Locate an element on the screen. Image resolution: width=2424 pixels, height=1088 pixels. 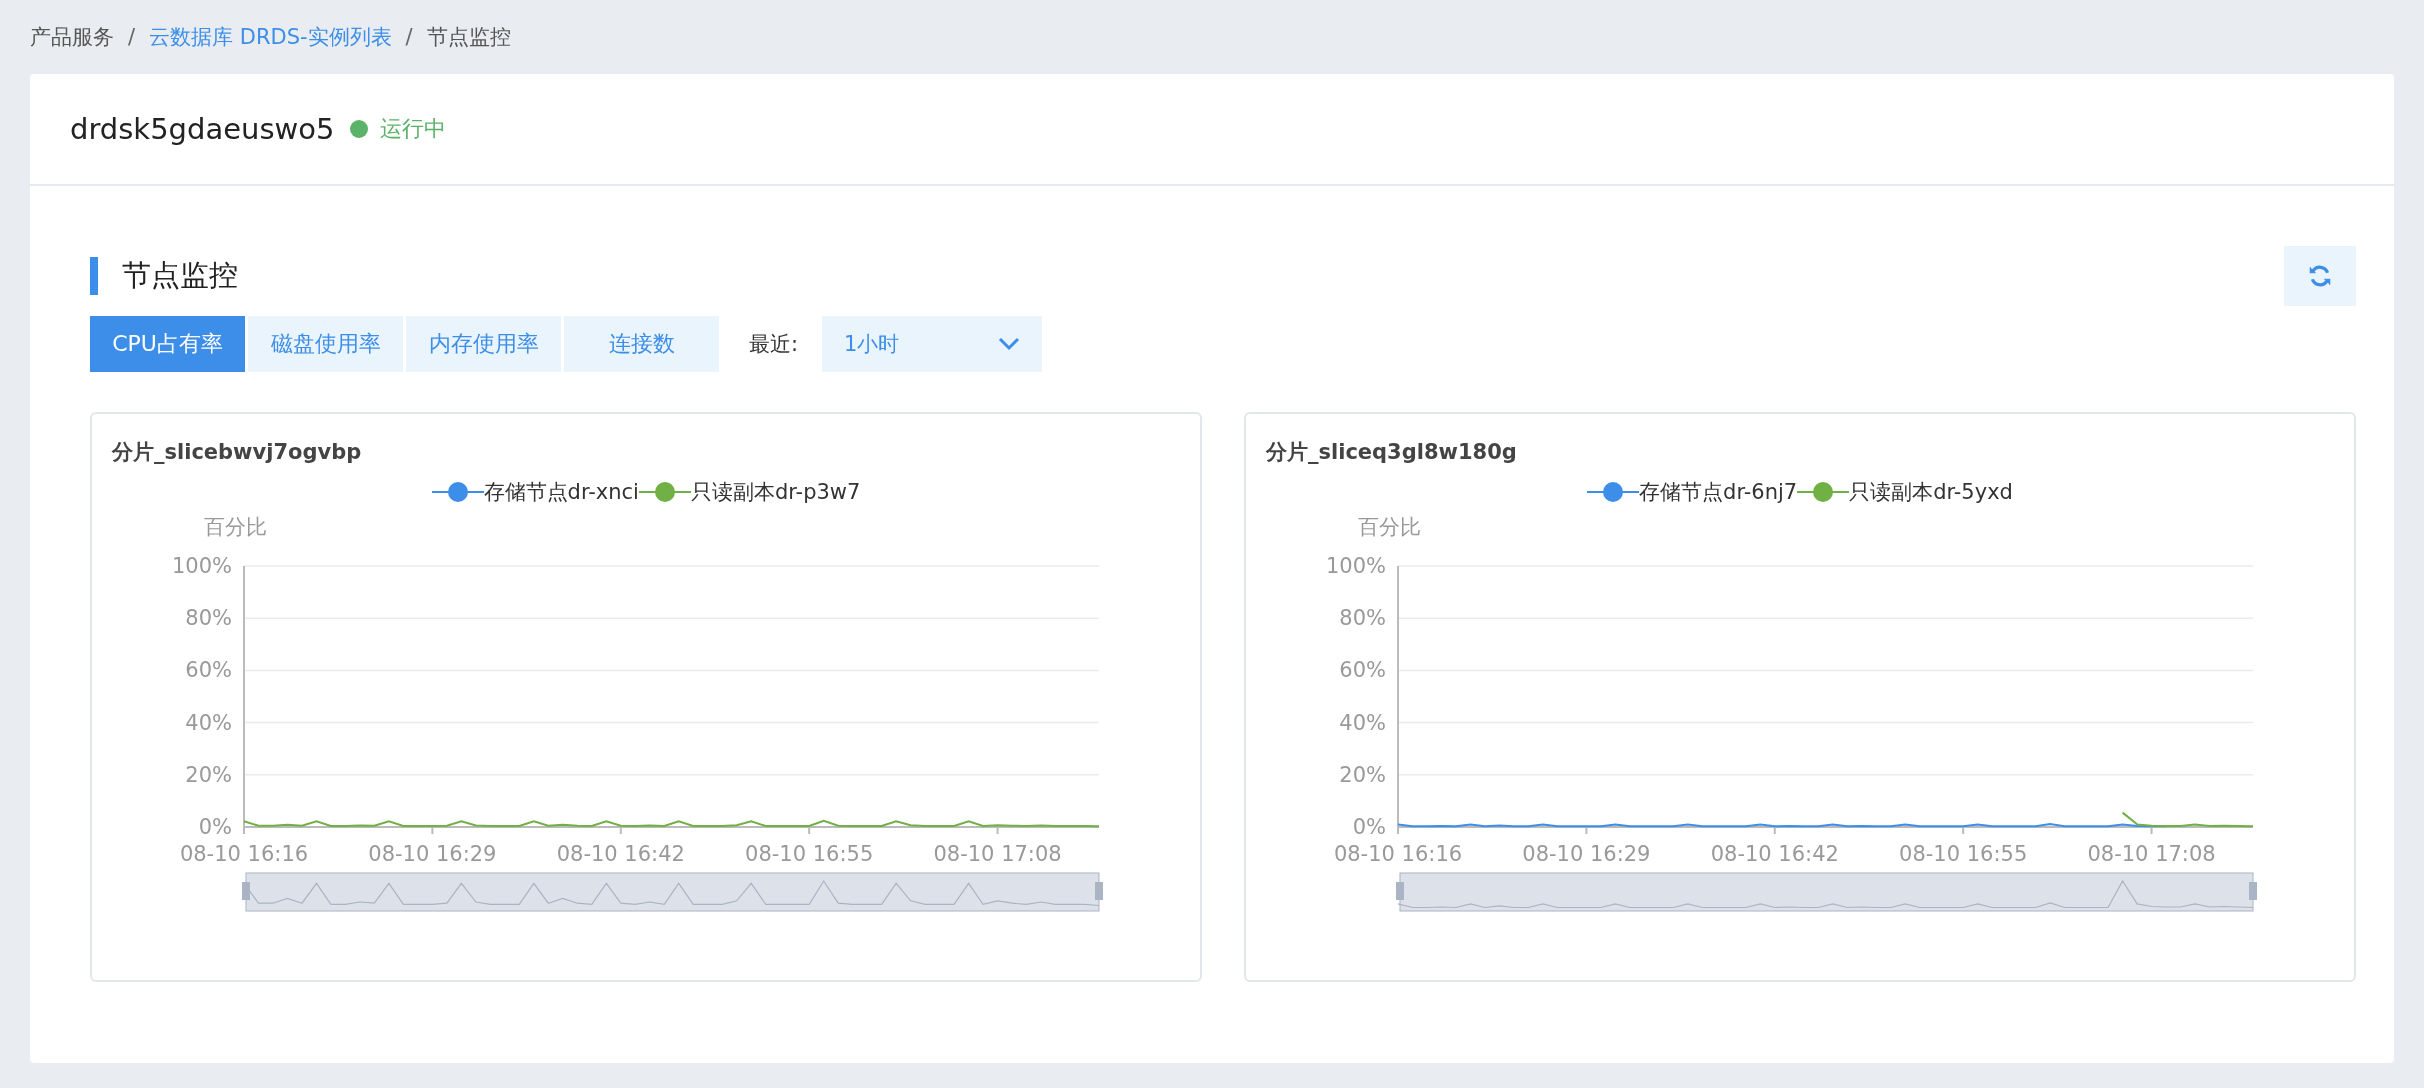
instance-name: drdsk5gdaeuswo5 is located at coordinates (202, 129).